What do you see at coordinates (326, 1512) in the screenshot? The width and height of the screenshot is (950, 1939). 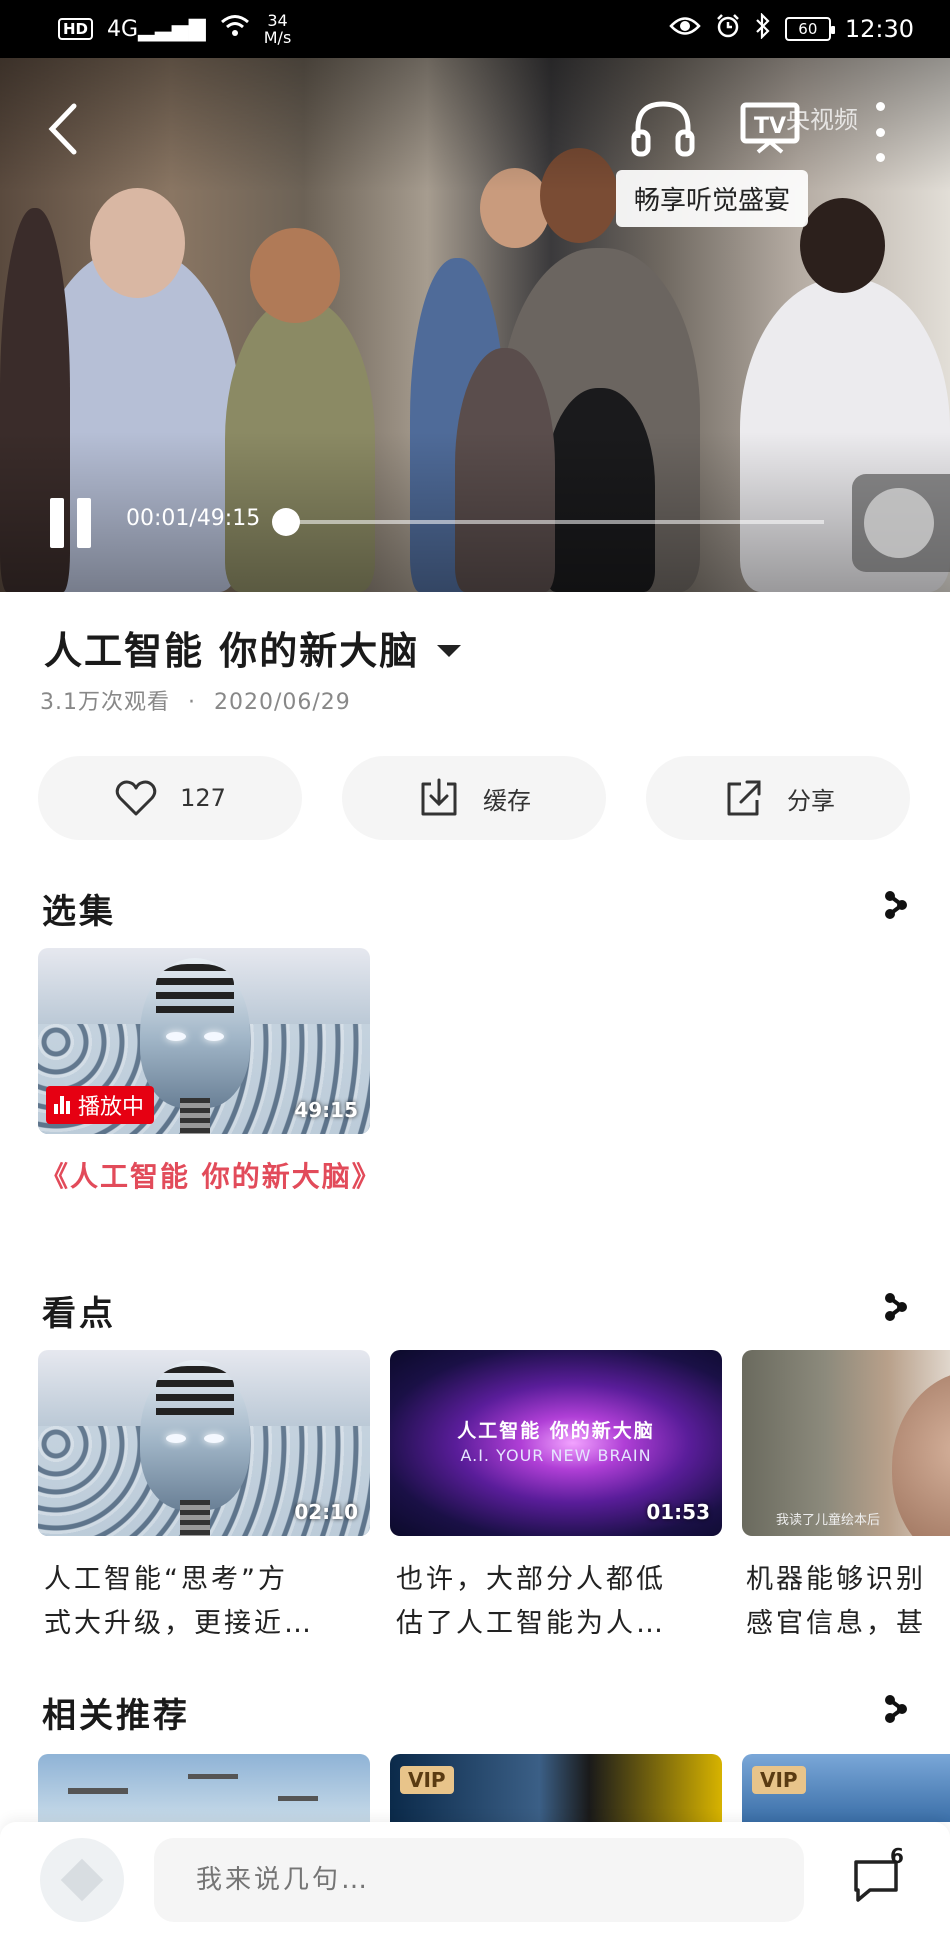 I see `highlight-duration: 02:10` at bounding box center [326, 1512].